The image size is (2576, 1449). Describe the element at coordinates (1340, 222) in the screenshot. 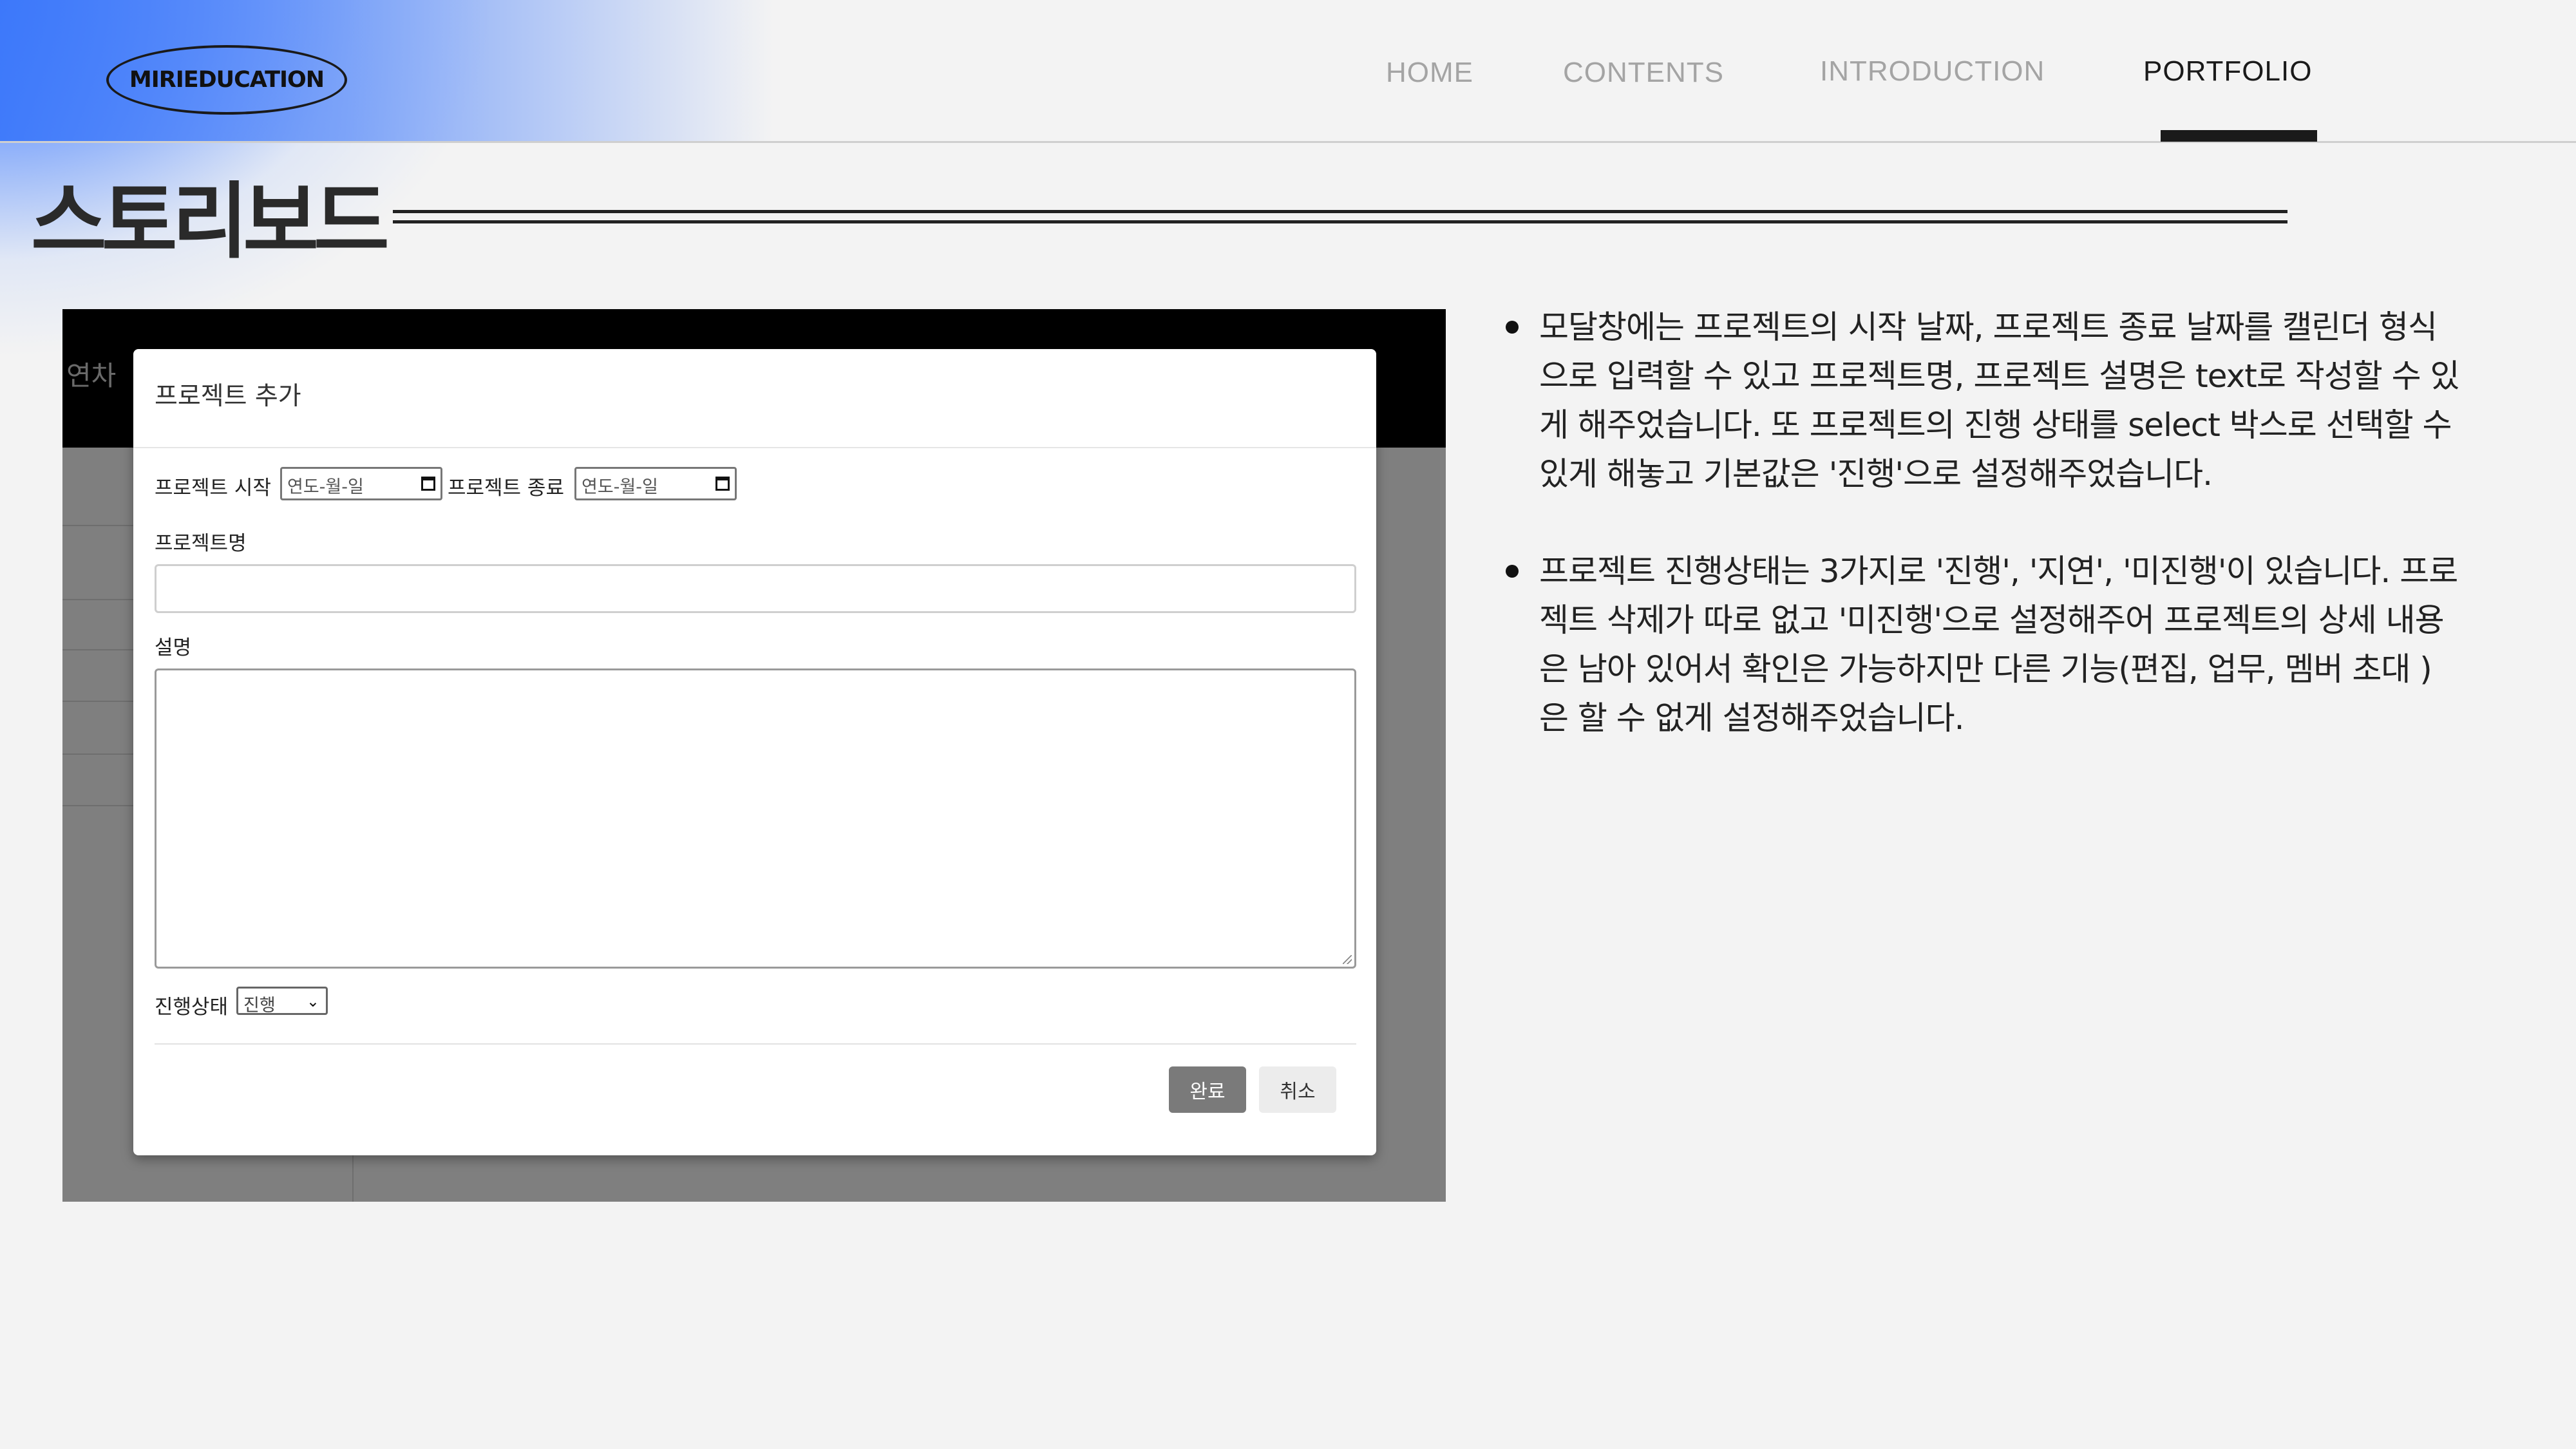

I see `title-rule-bottom` at that location.